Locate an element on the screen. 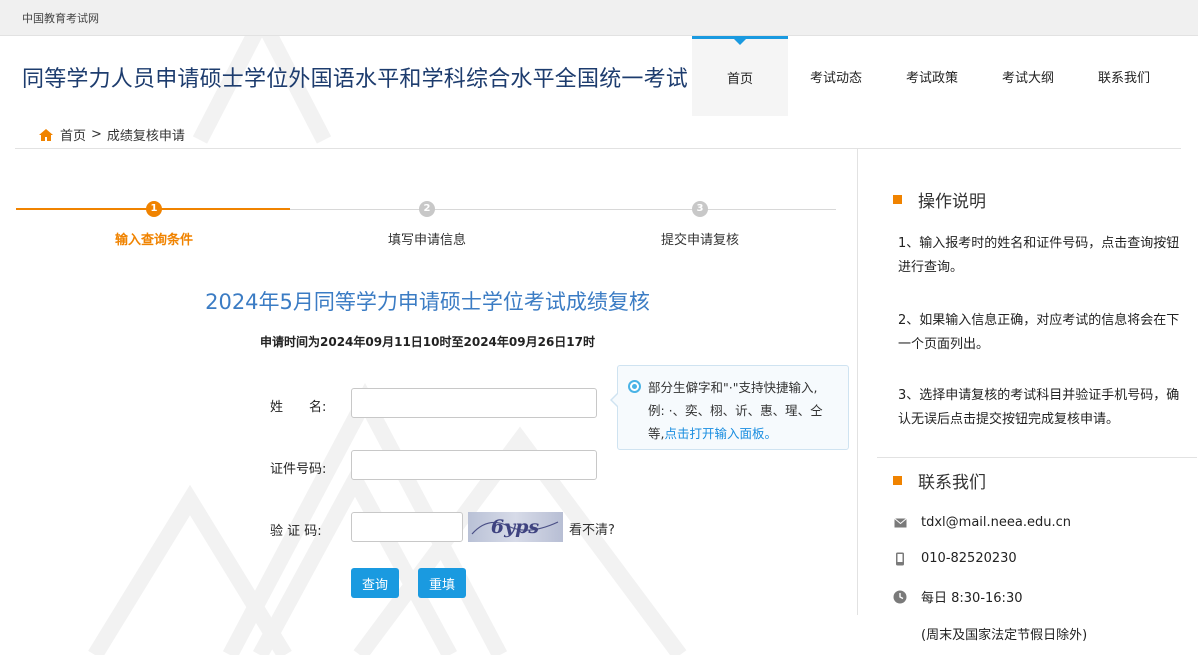 The width and height of the screenshot is (1198, 655). site-portal-link: 中国教育考试网 is located at coordinates (60, 18).